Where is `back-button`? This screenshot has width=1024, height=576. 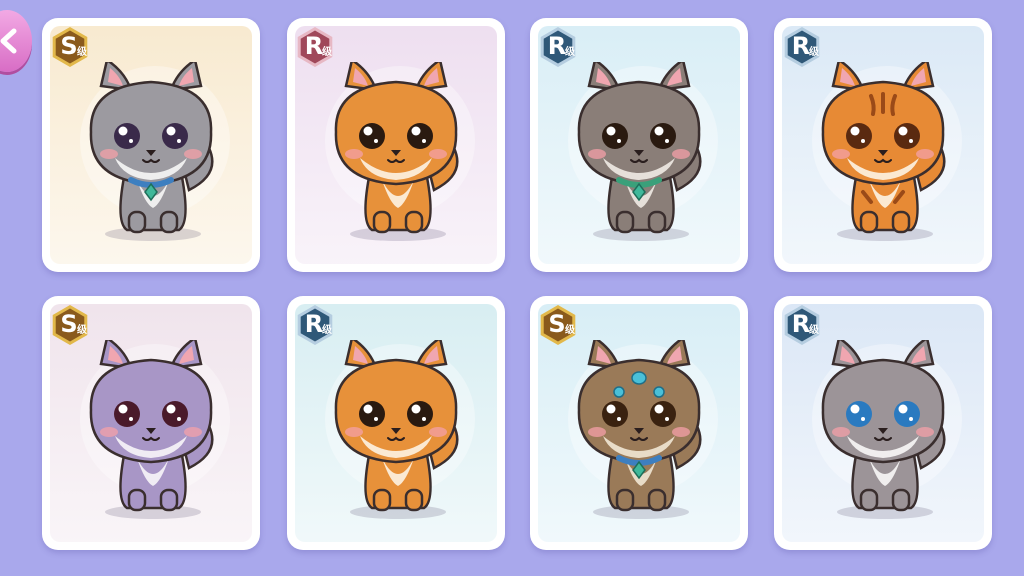
back-button is located at coordinates (16, 41).